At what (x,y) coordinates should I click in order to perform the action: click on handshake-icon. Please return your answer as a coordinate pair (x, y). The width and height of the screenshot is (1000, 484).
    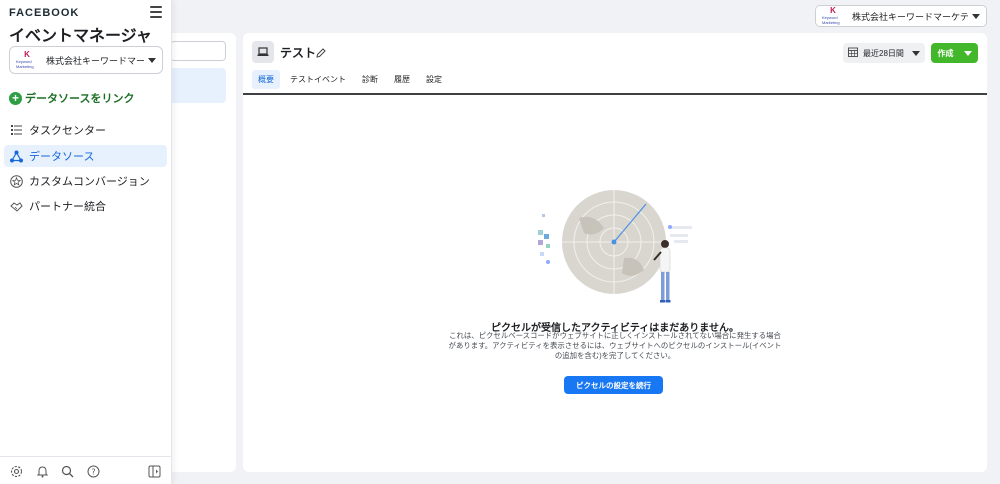
    Looking at the image, I should click on (16, 206).